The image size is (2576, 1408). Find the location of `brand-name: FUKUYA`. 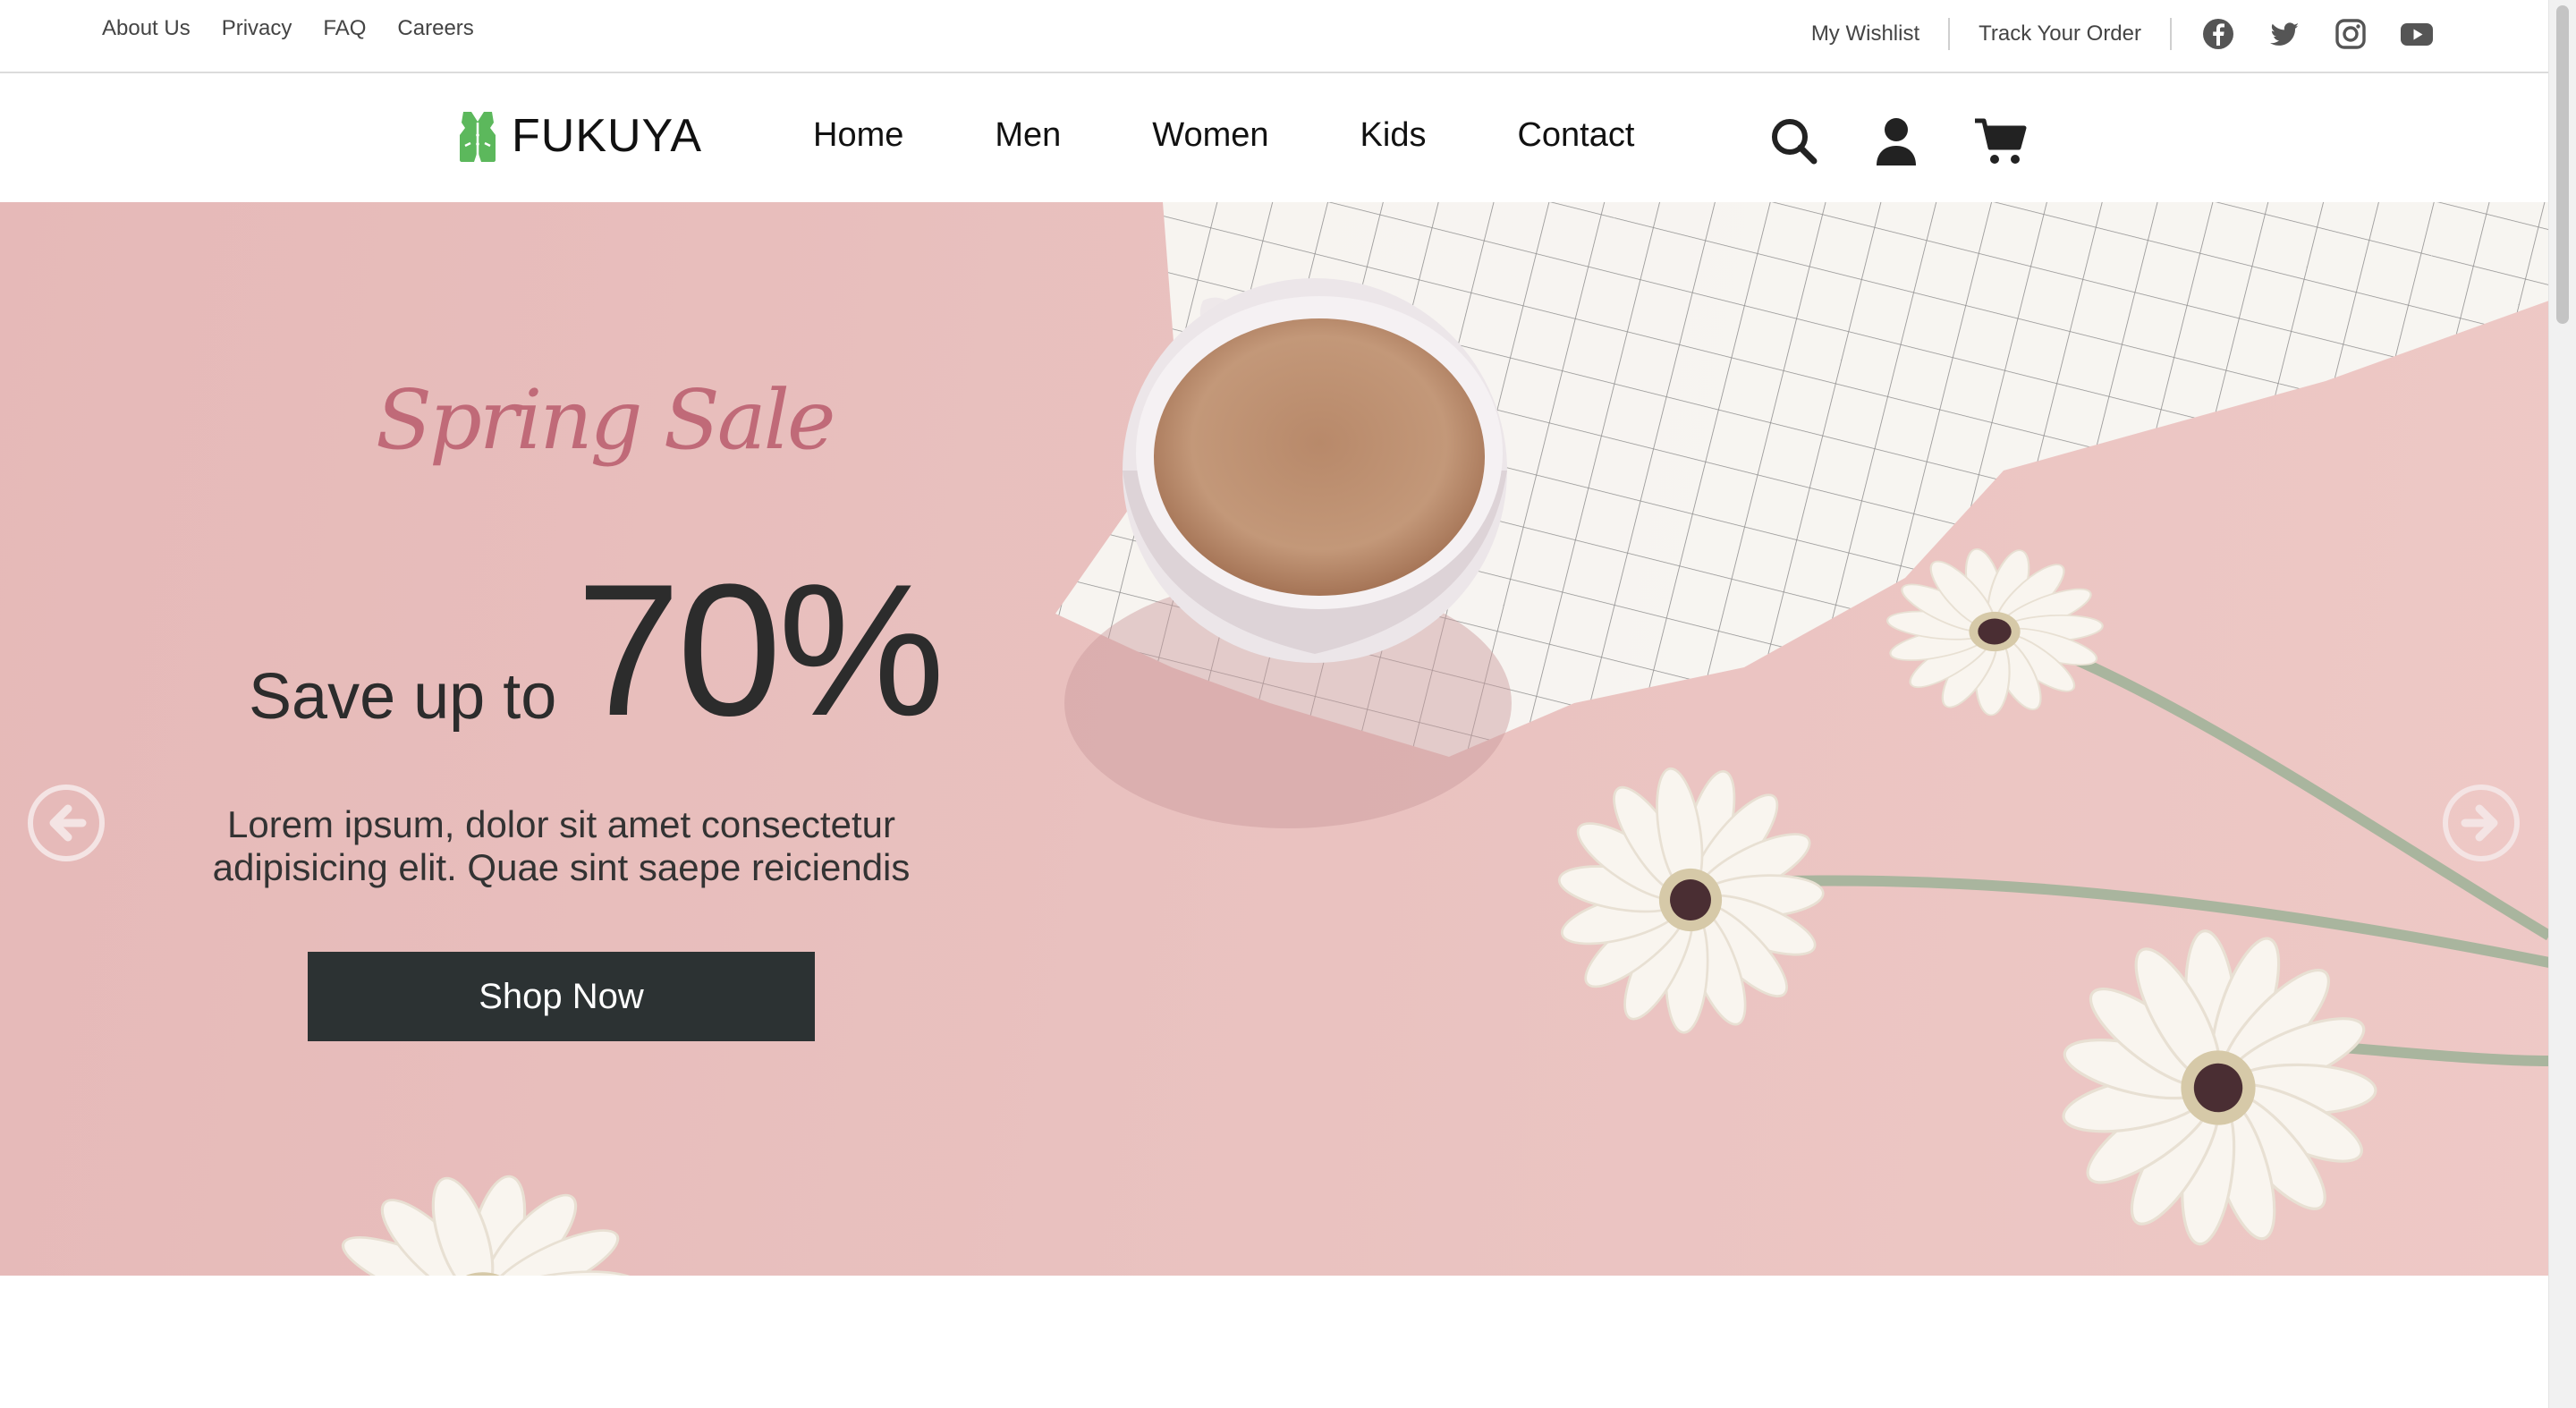

brand-name: FUKUYA is located at coordinates (607, 136).